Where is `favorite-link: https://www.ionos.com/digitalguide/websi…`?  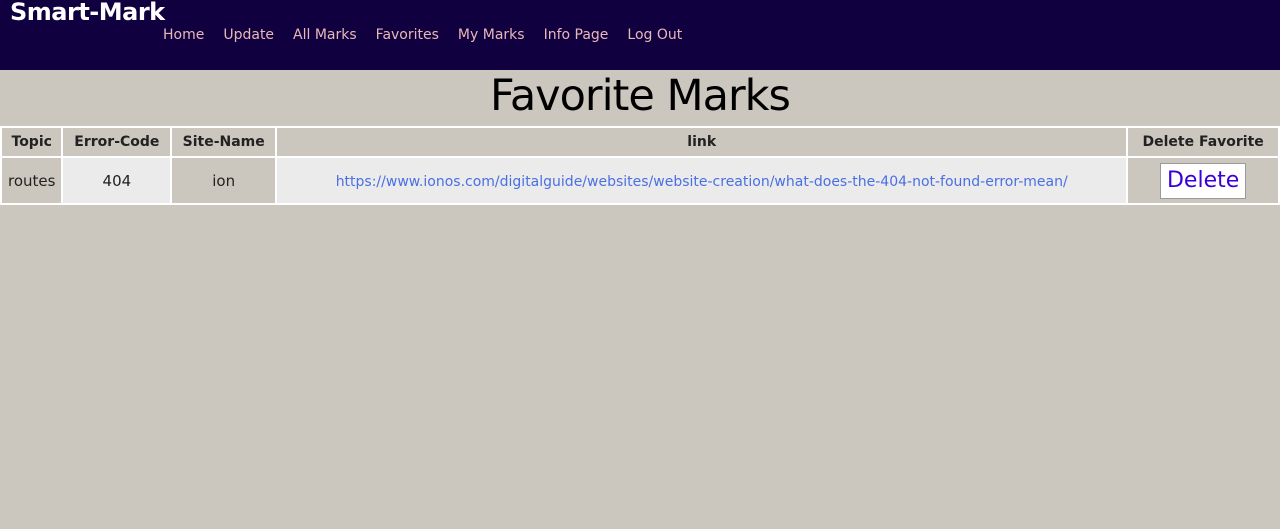
favorite-link: https://www.ionos.com/digitalguide/websi… is located at coordinates (702, 182).